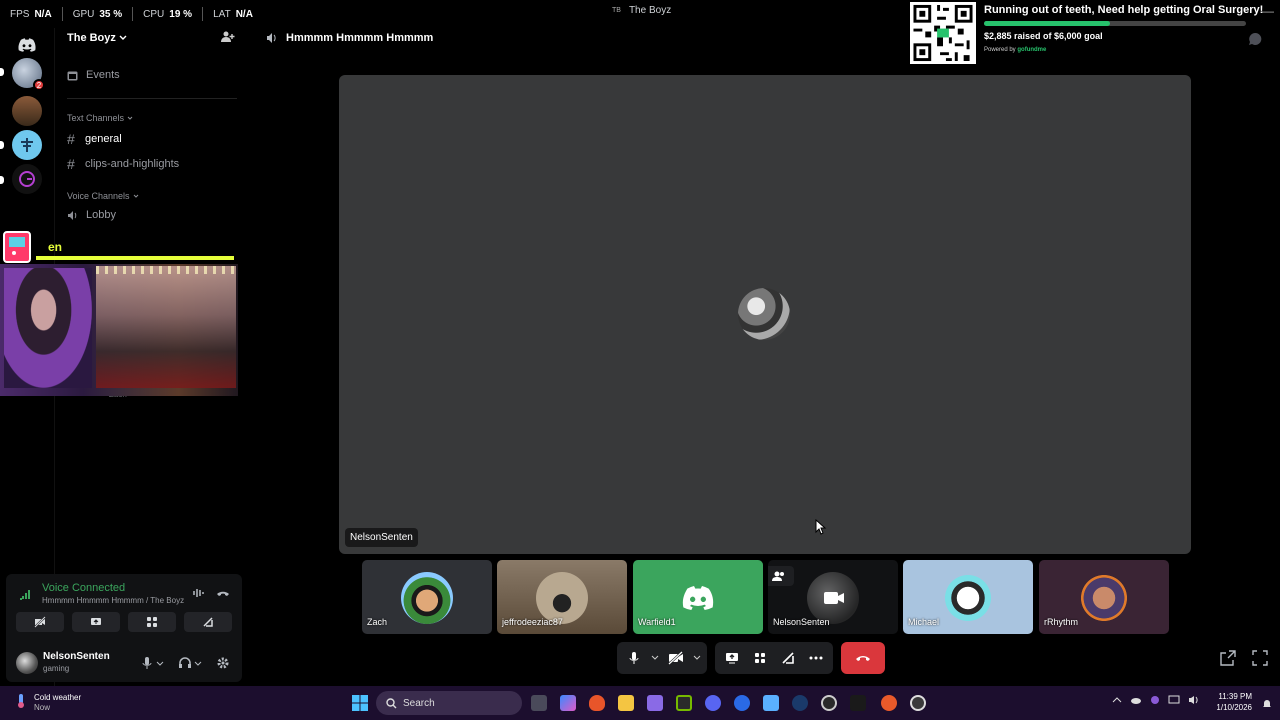  Describe the element at coordinates (72, 75) in the screenshot. I see `calendar-icon` at that location.